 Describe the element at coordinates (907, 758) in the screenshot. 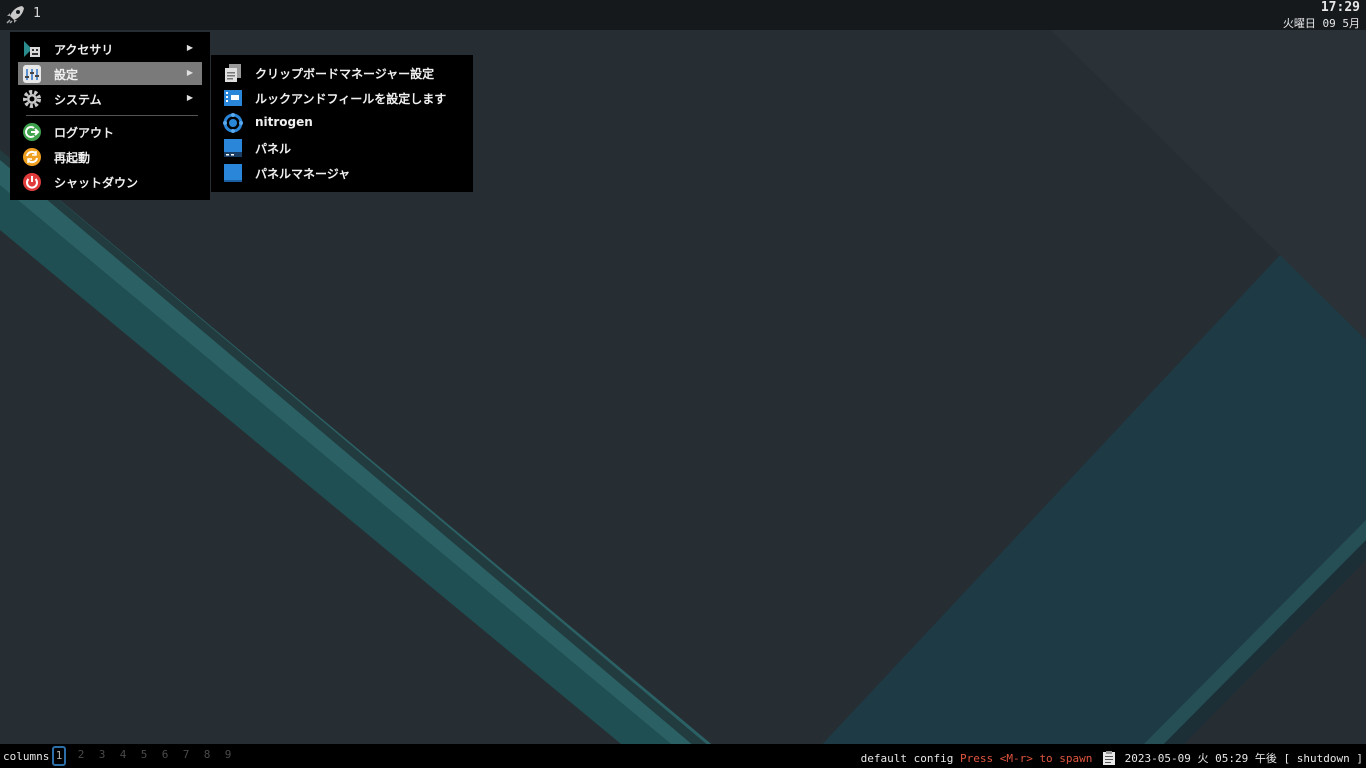

I see `config-text: default config` at that location.